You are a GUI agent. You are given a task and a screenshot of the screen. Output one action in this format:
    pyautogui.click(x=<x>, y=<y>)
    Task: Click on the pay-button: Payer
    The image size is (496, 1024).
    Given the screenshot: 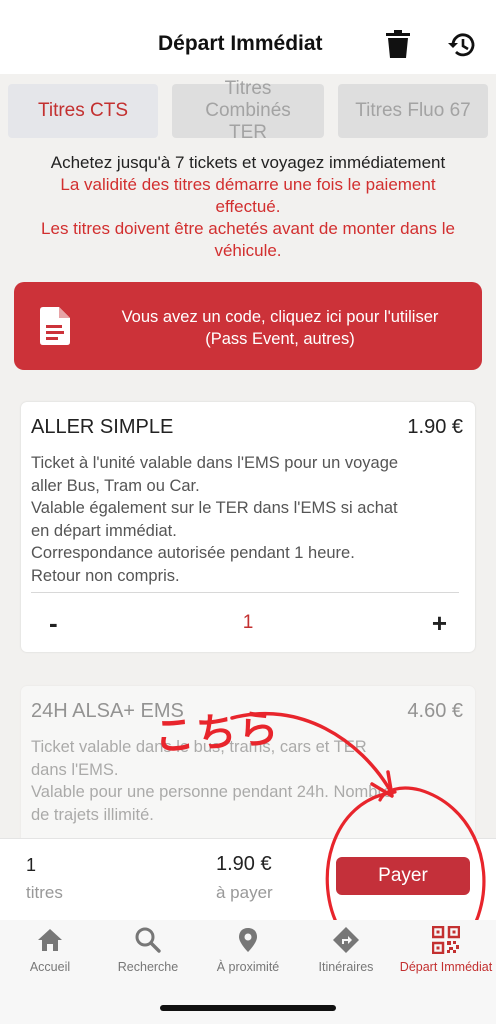 What is the action you would take?
    pyautogui.click(x=403, y=876)
    